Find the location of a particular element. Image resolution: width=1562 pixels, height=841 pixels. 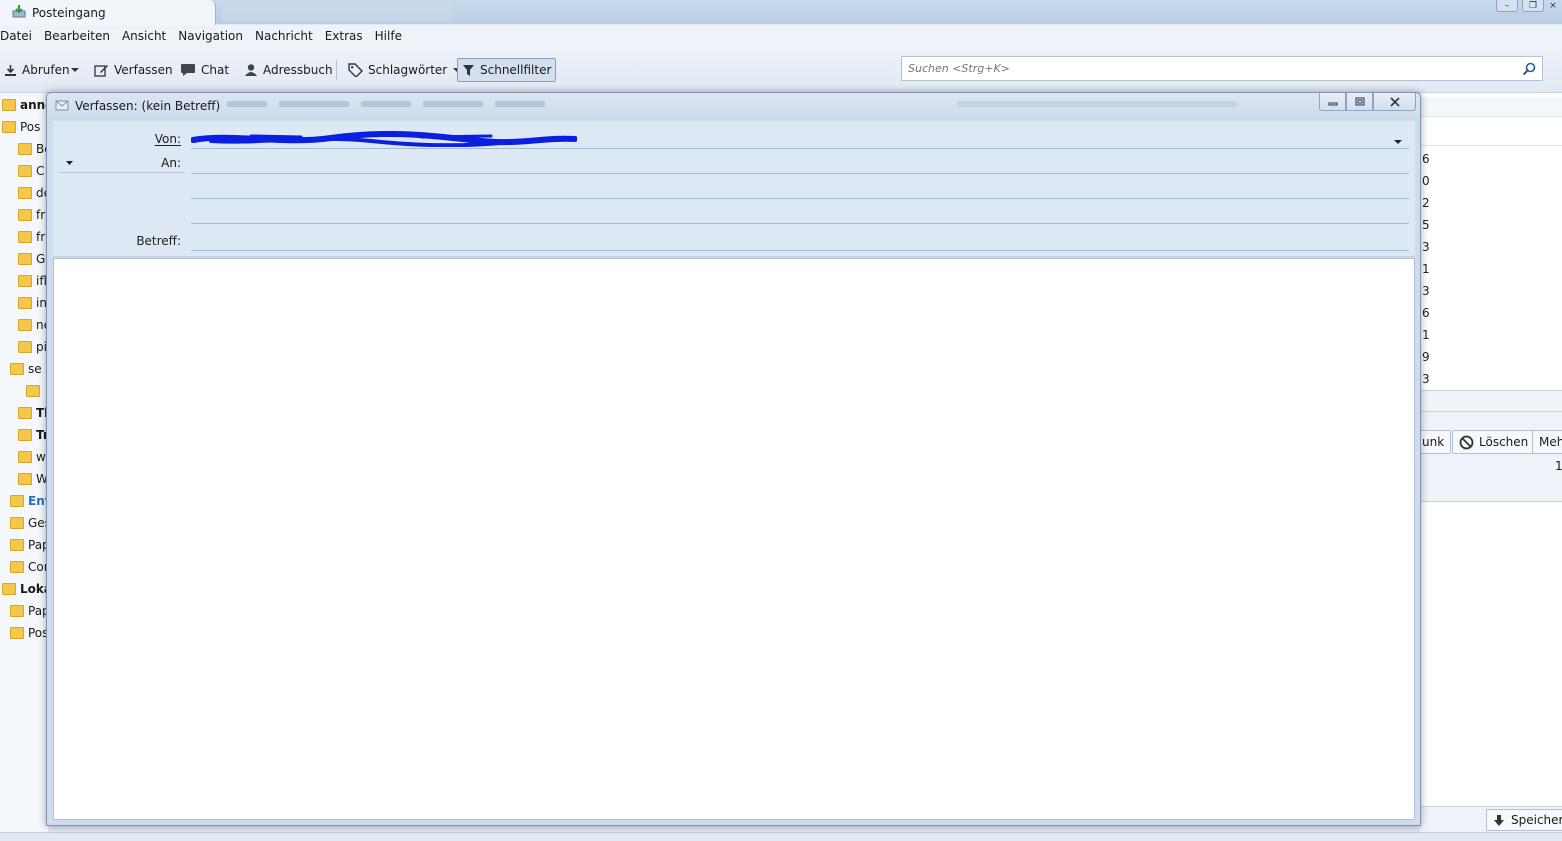

folder-item: de is located at coordinates (24, 193).